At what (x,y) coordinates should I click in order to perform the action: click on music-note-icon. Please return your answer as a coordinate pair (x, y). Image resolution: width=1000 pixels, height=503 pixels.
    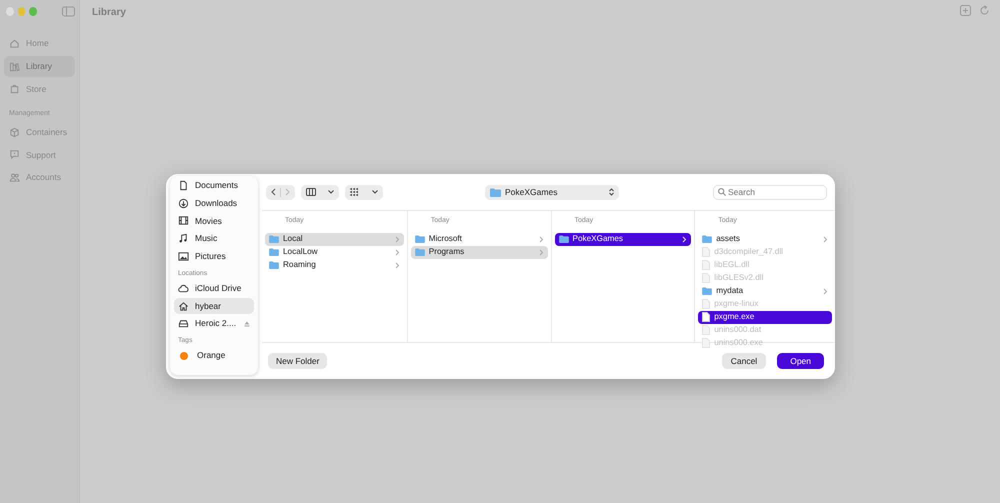
    Looking at the image, I should click on (183, 238).